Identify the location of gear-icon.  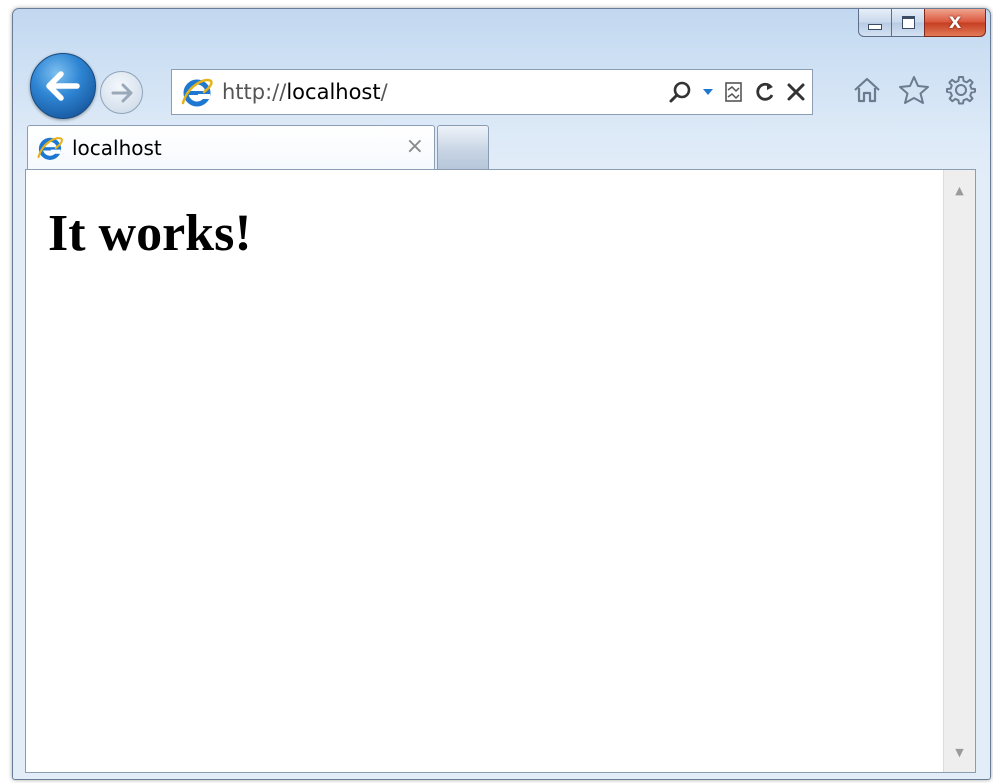
(961, 90).